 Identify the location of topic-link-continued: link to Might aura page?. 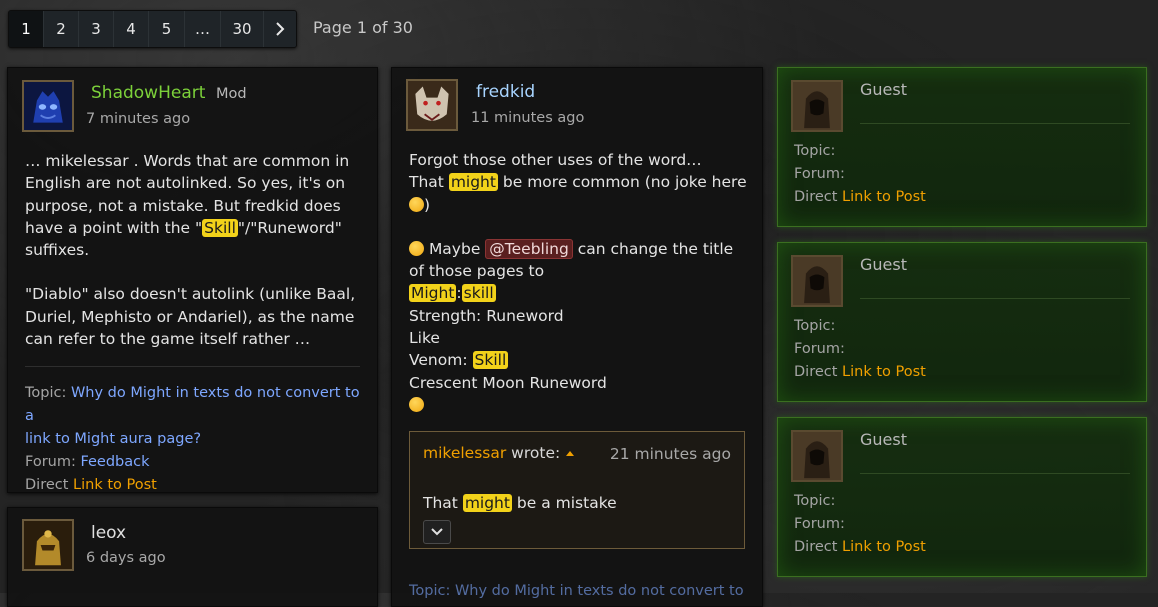
(195, 439).